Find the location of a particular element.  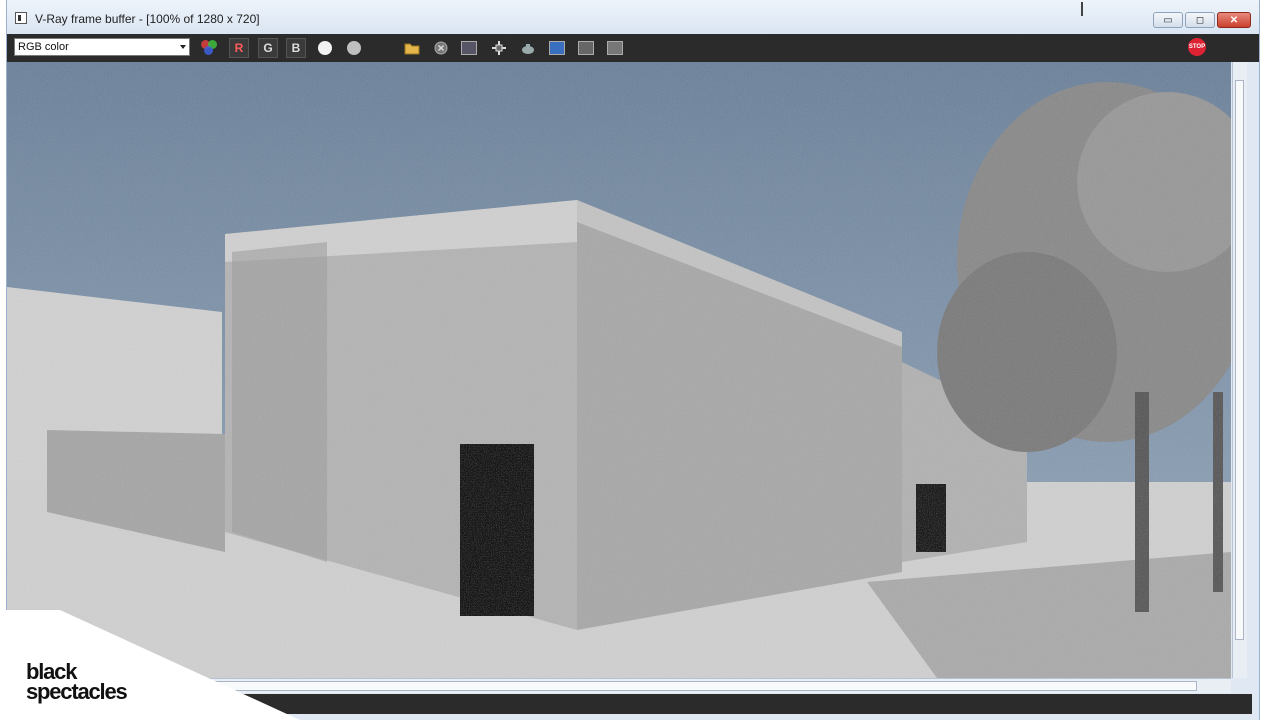

close-button: ✕ is located at coordinates (1234, 20).